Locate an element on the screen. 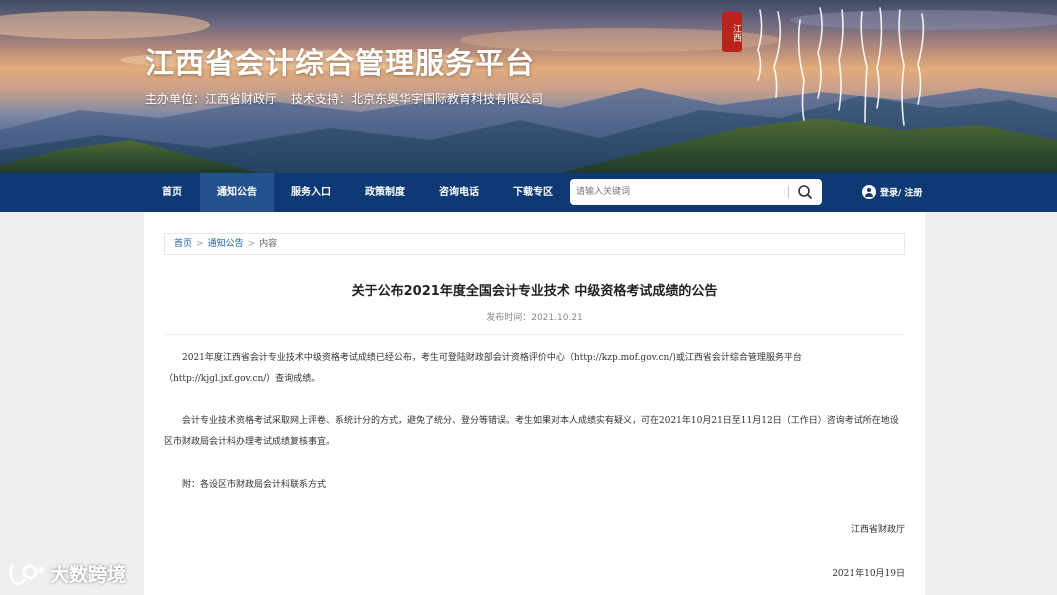 The width and height of the screenshot is (1057, 595). seal-stamp-icon: 江西 is located at coordinates (732, 32).